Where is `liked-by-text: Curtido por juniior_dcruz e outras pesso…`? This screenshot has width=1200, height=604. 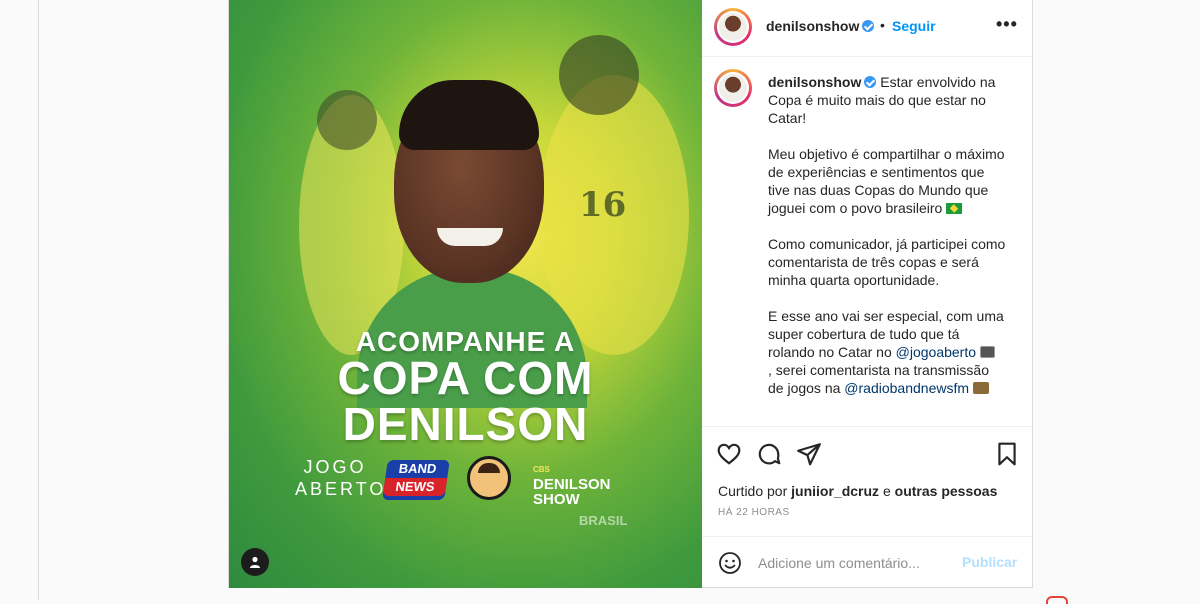
liked-by-text: Curtido por juniior_dcruz e outras pesso… is located at coordinates (857, 491).